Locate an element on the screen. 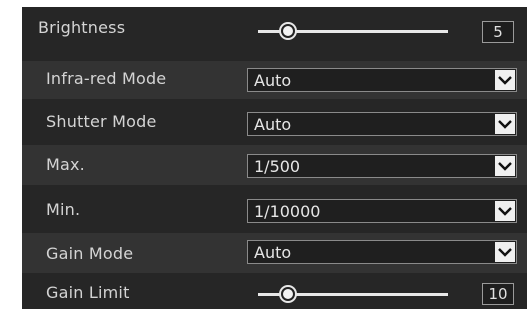 The width and height of the screenshot is (528, 309). infrared-mode-select: Auto is located at coordinates (382, 80).